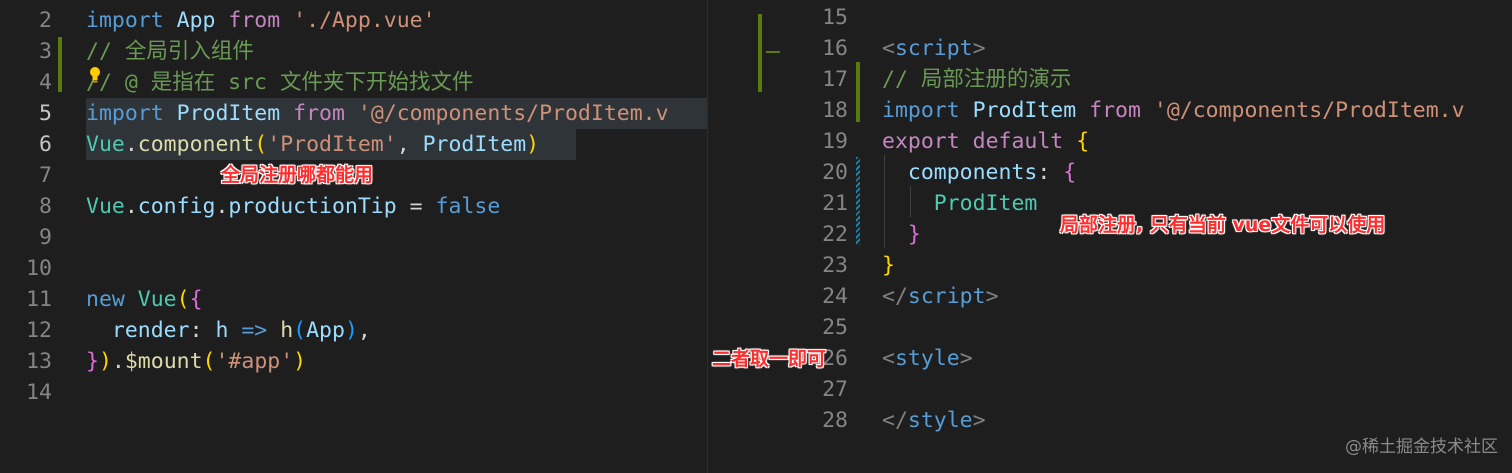 This screenshot has height=473, width=1512. I want to click on code-text: <style>, so click(927, 358).